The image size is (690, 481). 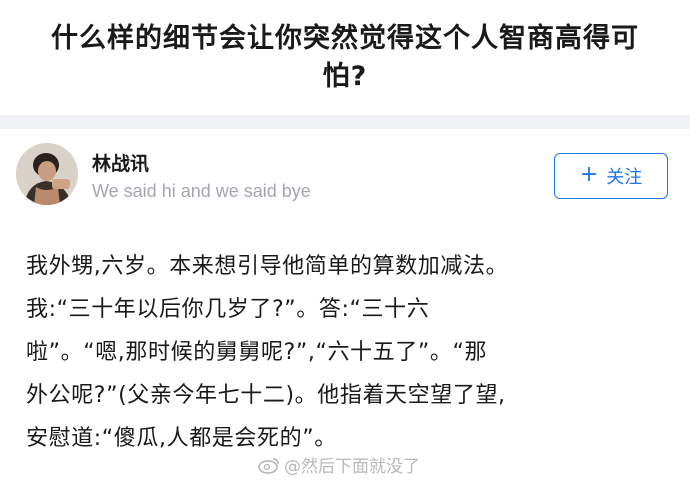 What do you see at coordinates (228, 309) in the screenshot?
I see `answer-line-2: 我:“三十年以后你几岁了?”。答:“三十六` at bounding box center [228, 309].